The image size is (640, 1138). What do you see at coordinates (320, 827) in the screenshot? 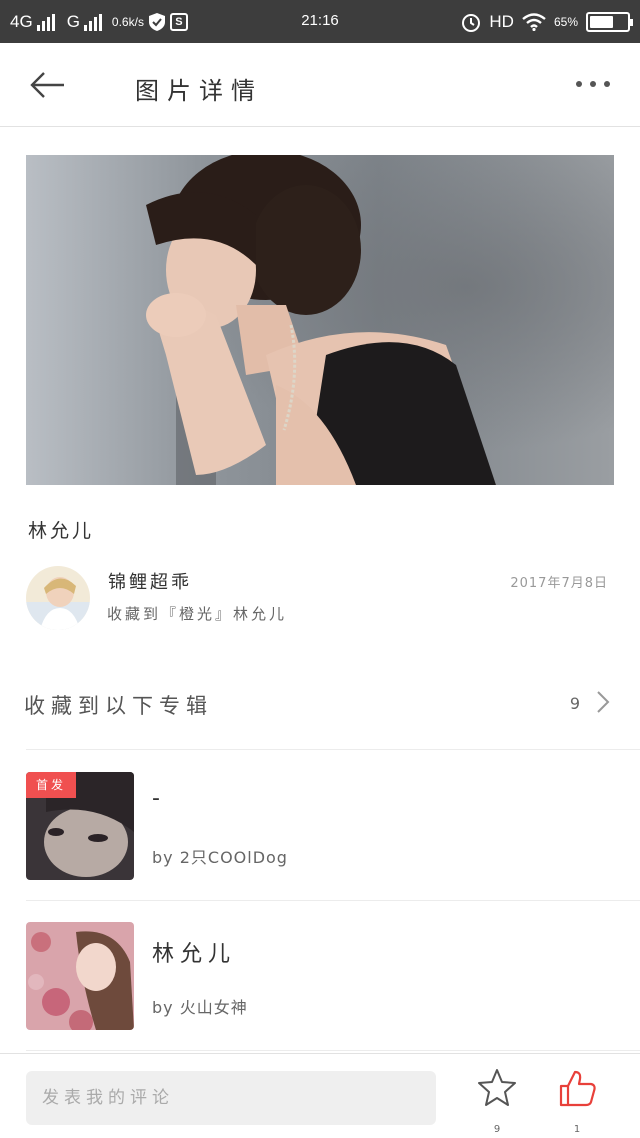
I see `album-item: 首发 - by 2只COOlDog` at bounding box center [320, 827].